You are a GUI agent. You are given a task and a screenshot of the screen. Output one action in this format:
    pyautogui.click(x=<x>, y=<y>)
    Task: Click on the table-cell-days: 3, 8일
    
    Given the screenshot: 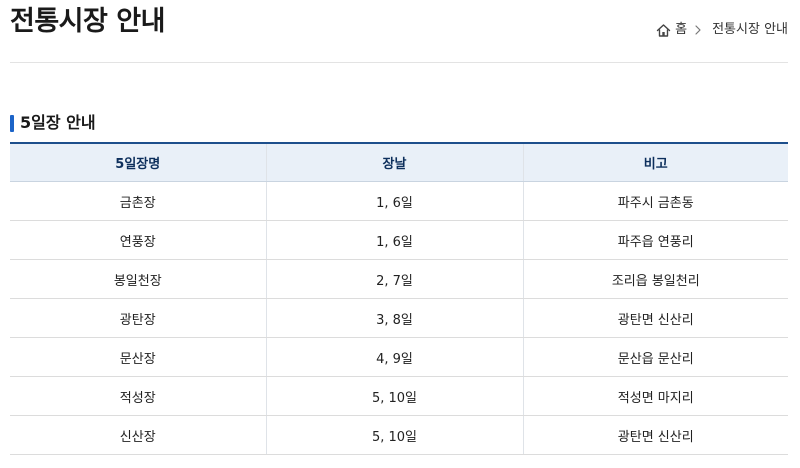 What is the action you would take?
    pyautogui.click(x=395, y=318)
    